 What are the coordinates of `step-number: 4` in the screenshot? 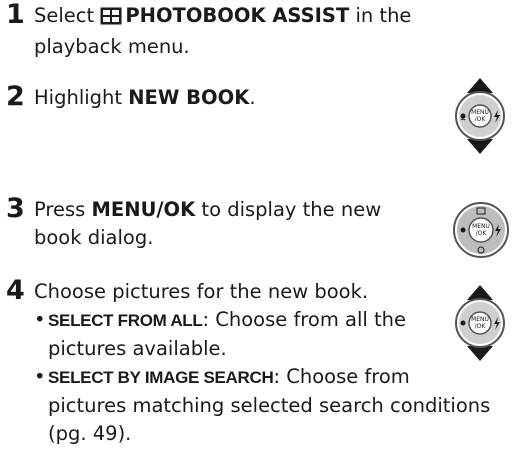 It's located at (15, 290).